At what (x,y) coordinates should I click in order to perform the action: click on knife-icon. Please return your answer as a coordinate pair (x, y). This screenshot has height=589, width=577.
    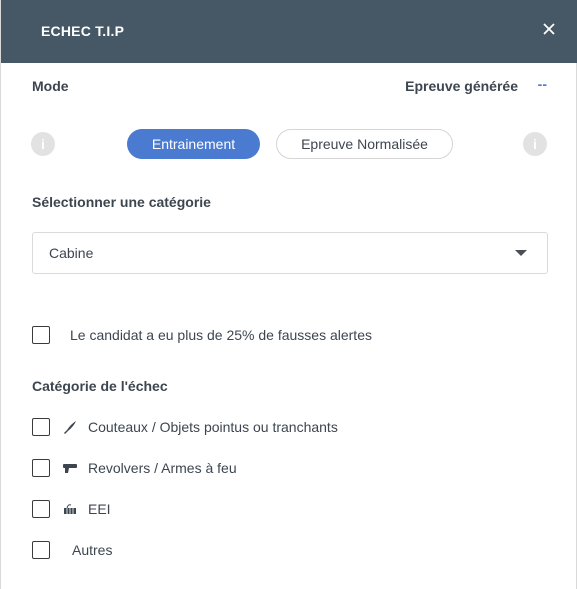
    Looking at the image, I should click on (70, 427).